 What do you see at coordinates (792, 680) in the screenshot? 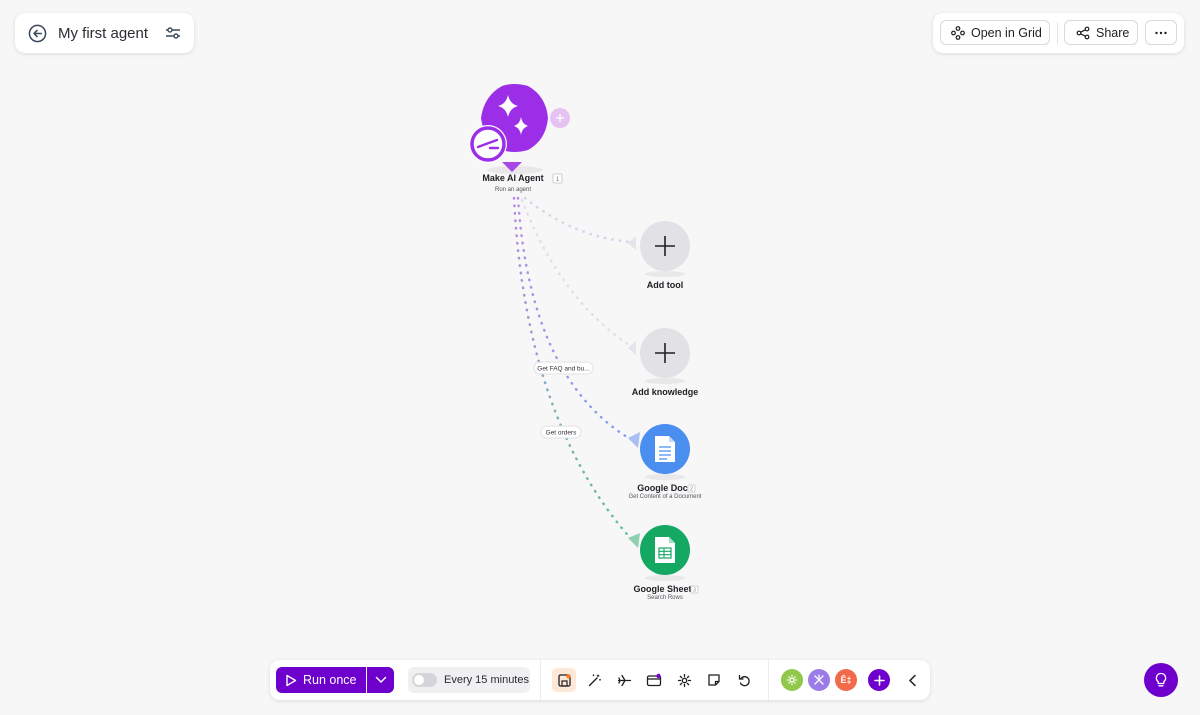
I see `tools-app-icon` at bounding box center [792, 680].